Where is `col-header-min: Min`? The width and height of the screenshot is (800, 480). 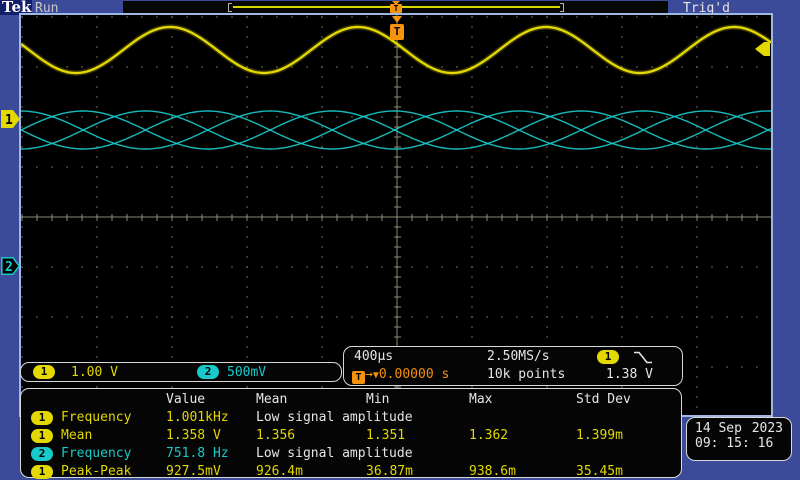
col-header-min: Min is located at coordinates (378, 399).